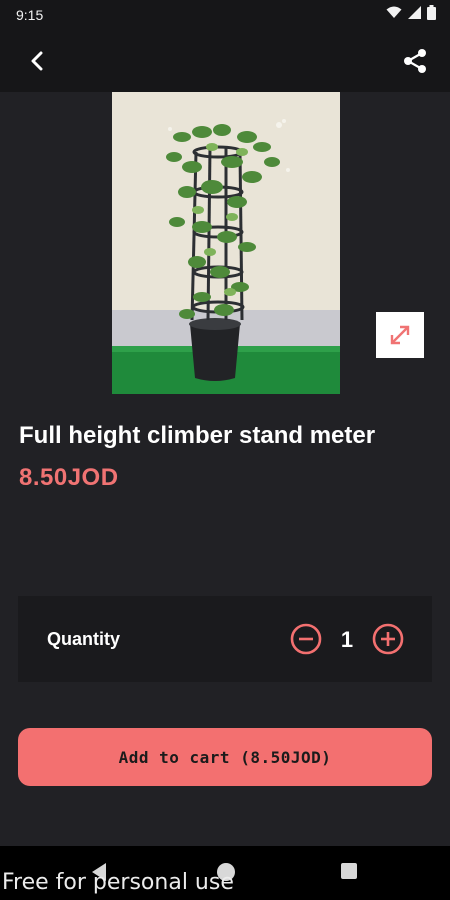  What do you see at coordinates (394, 15) in the screenshot?
I see `wifi-icon` at bounding box center [394, 15].